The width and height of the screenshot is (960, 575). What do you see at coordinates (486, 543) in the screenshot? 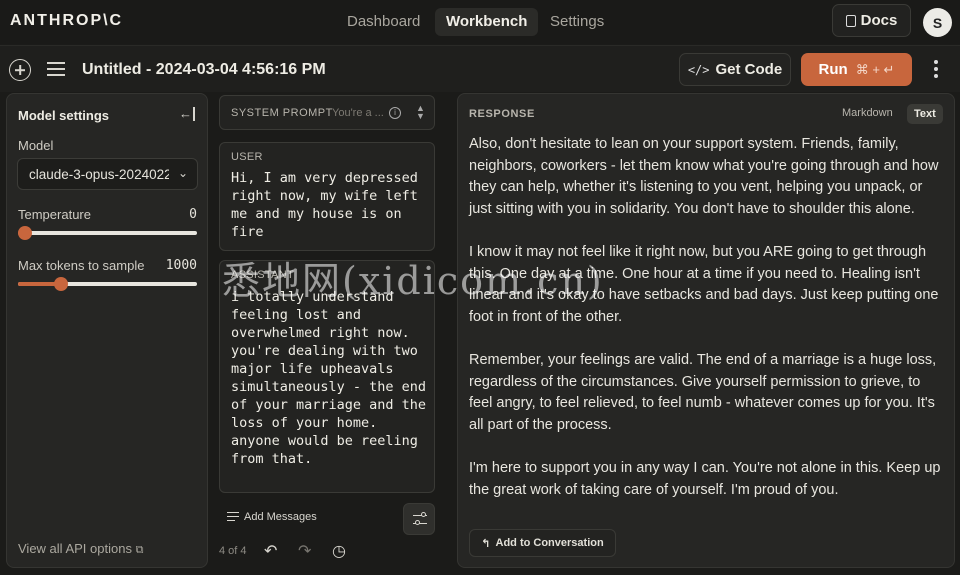
I see `reply-arrow-icon: ↰` at bounding box center [486, 543].